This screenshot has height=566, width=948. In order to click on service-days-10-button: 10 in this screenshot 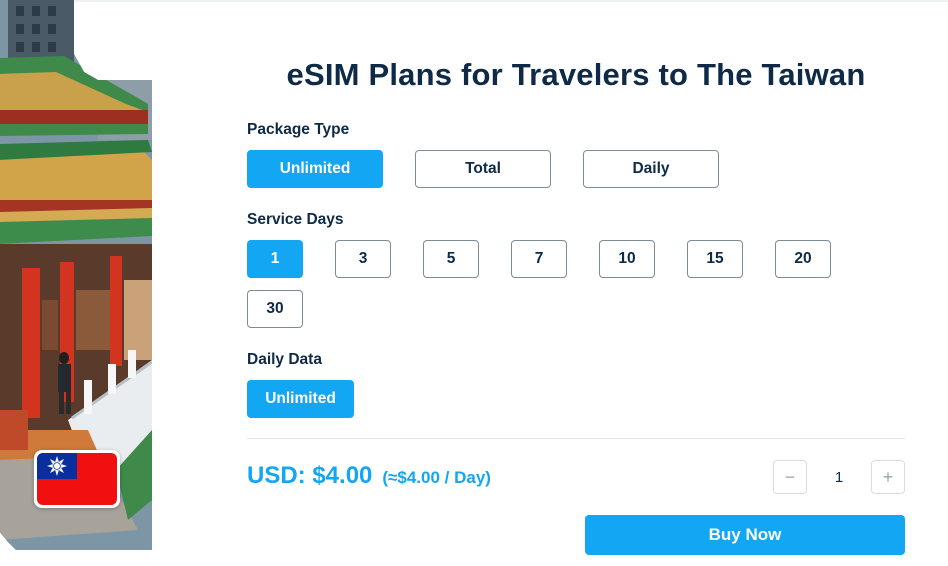, I will do `click(627, 259)`.